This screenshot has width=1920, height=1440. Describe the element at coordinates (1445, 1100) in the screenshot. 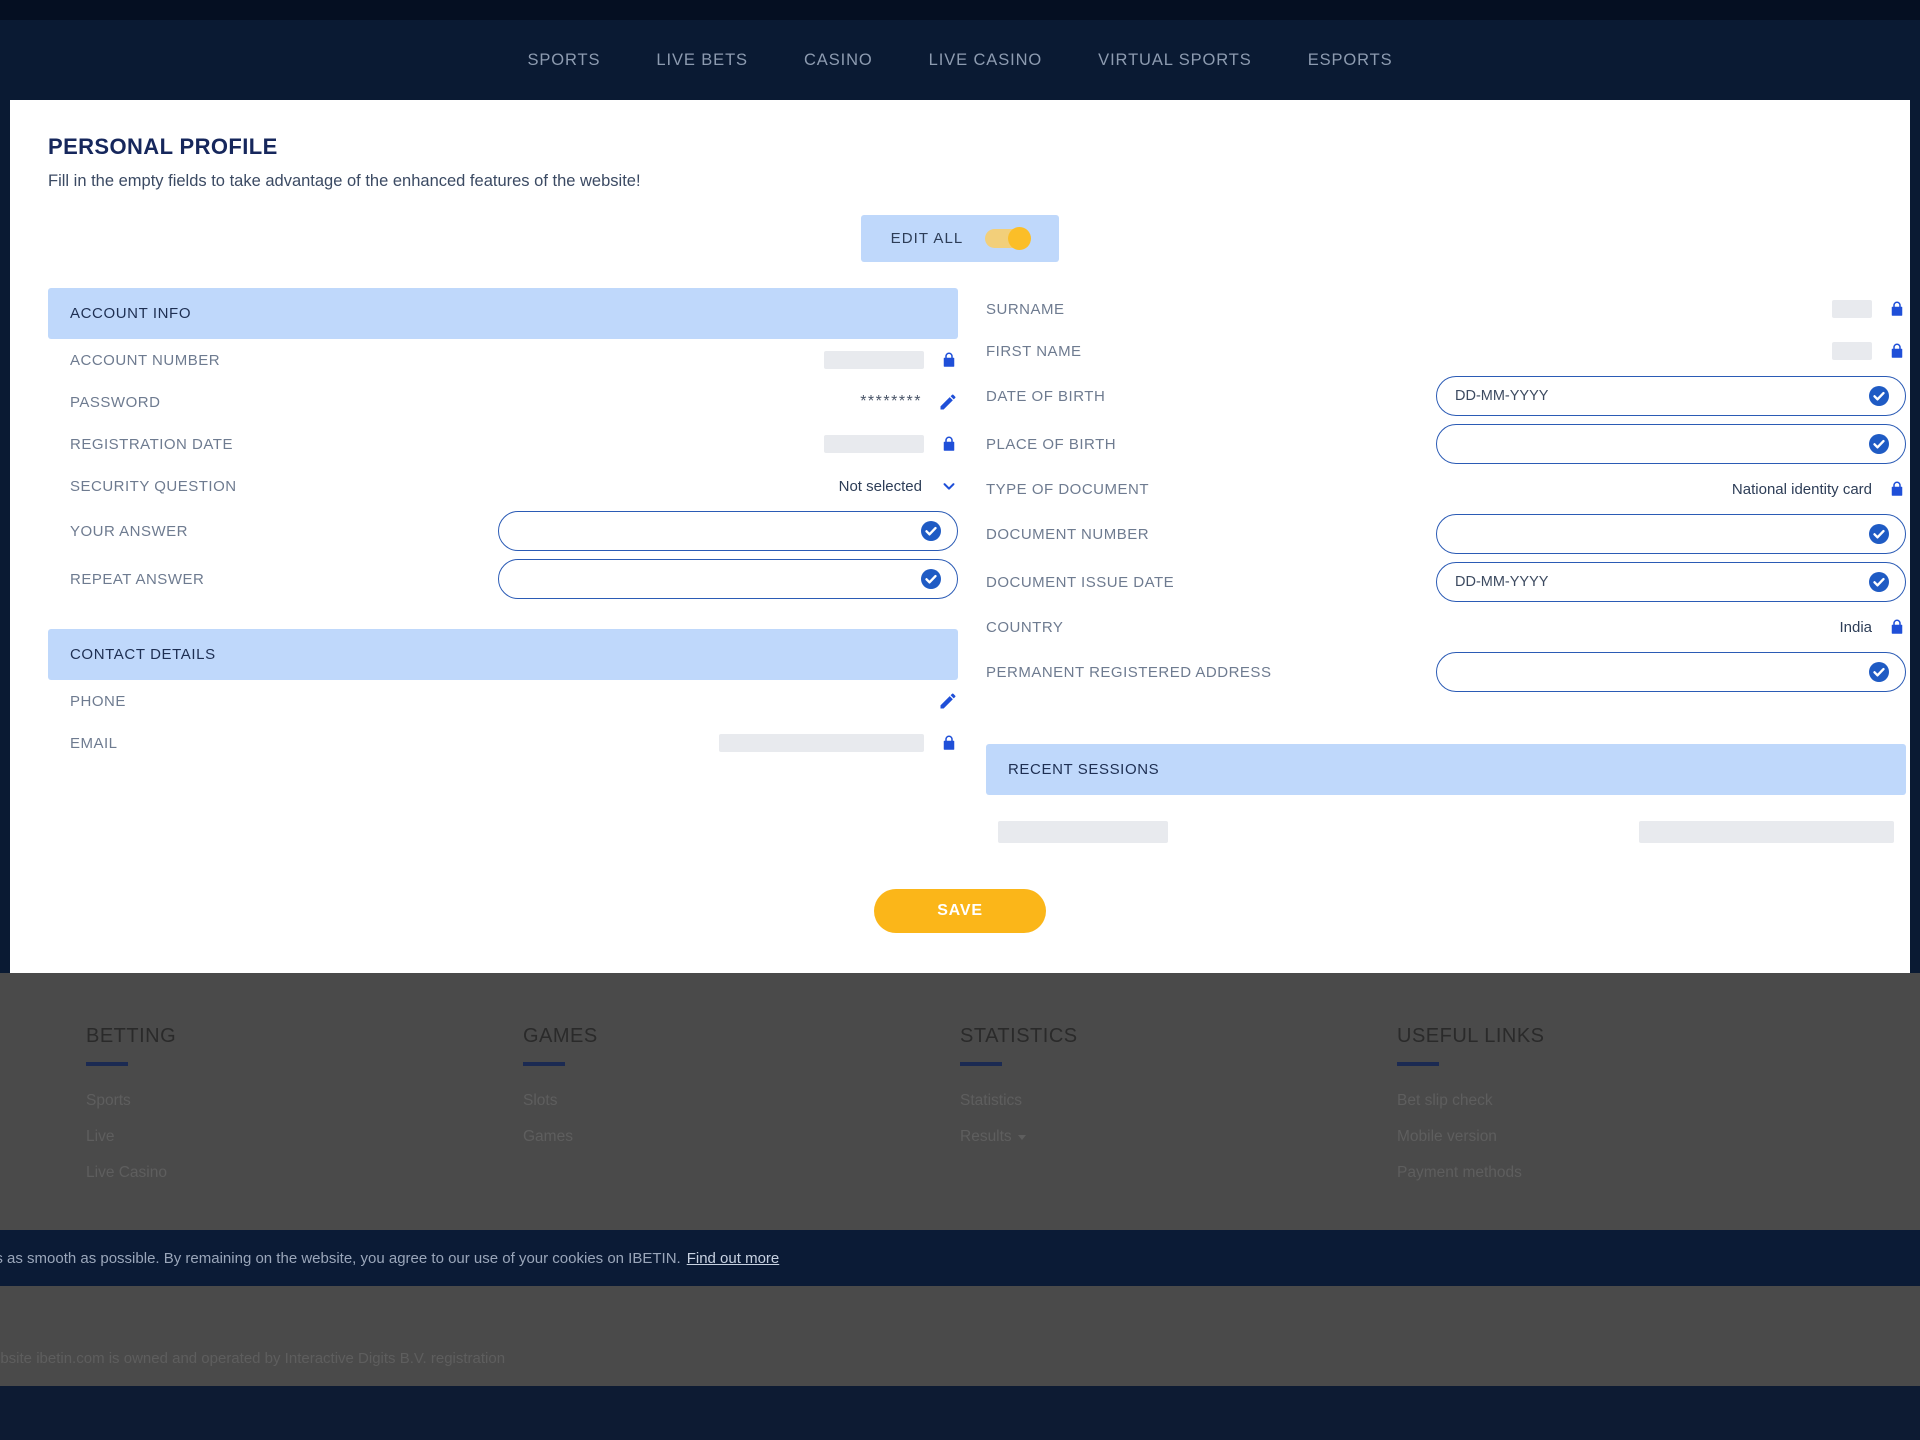

I see `footer-link-label: Bet slip check` at that location.